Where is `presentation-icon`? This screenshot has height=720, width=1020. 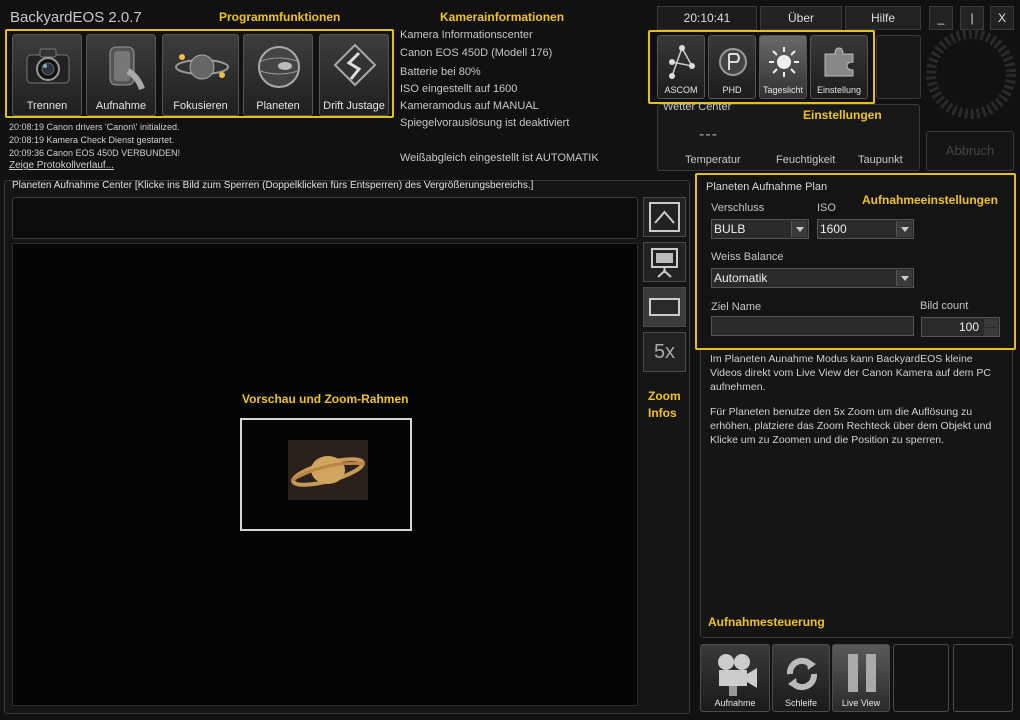
presentation-icon is located at coordinates (664, 263).